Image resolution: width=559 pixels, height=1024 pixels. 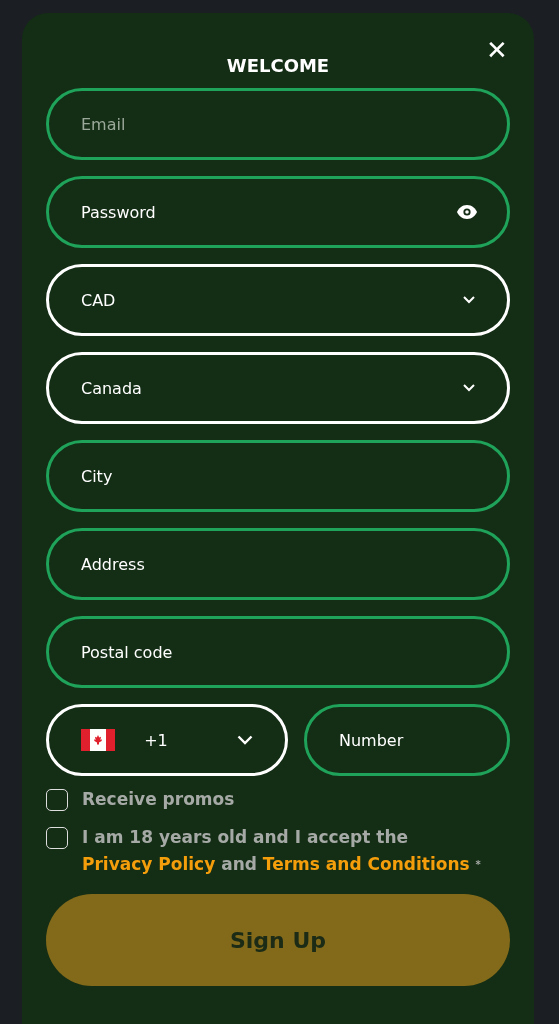 What do you see at coordinates (278, 66) in the screenshot?
I see `dialog-title: WELCOME` at bounding box center [278, 66].